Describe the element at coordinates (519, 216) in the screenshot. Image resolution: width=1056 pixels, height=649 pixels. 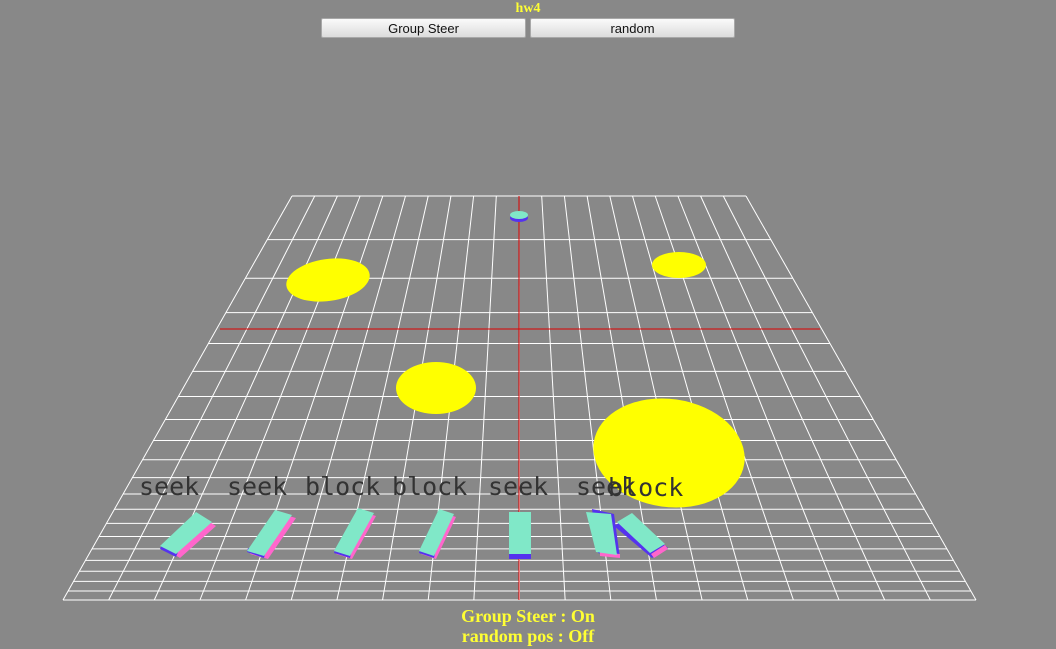
I see `target-disc` at that location.